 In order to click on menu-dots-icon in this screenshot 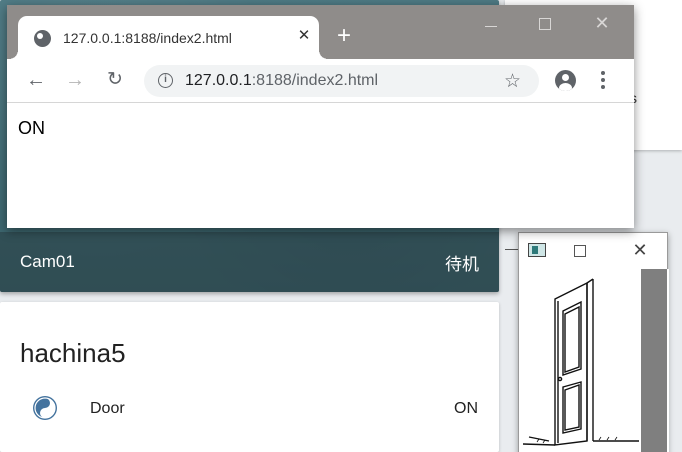, I will do `click(603, 81)`.